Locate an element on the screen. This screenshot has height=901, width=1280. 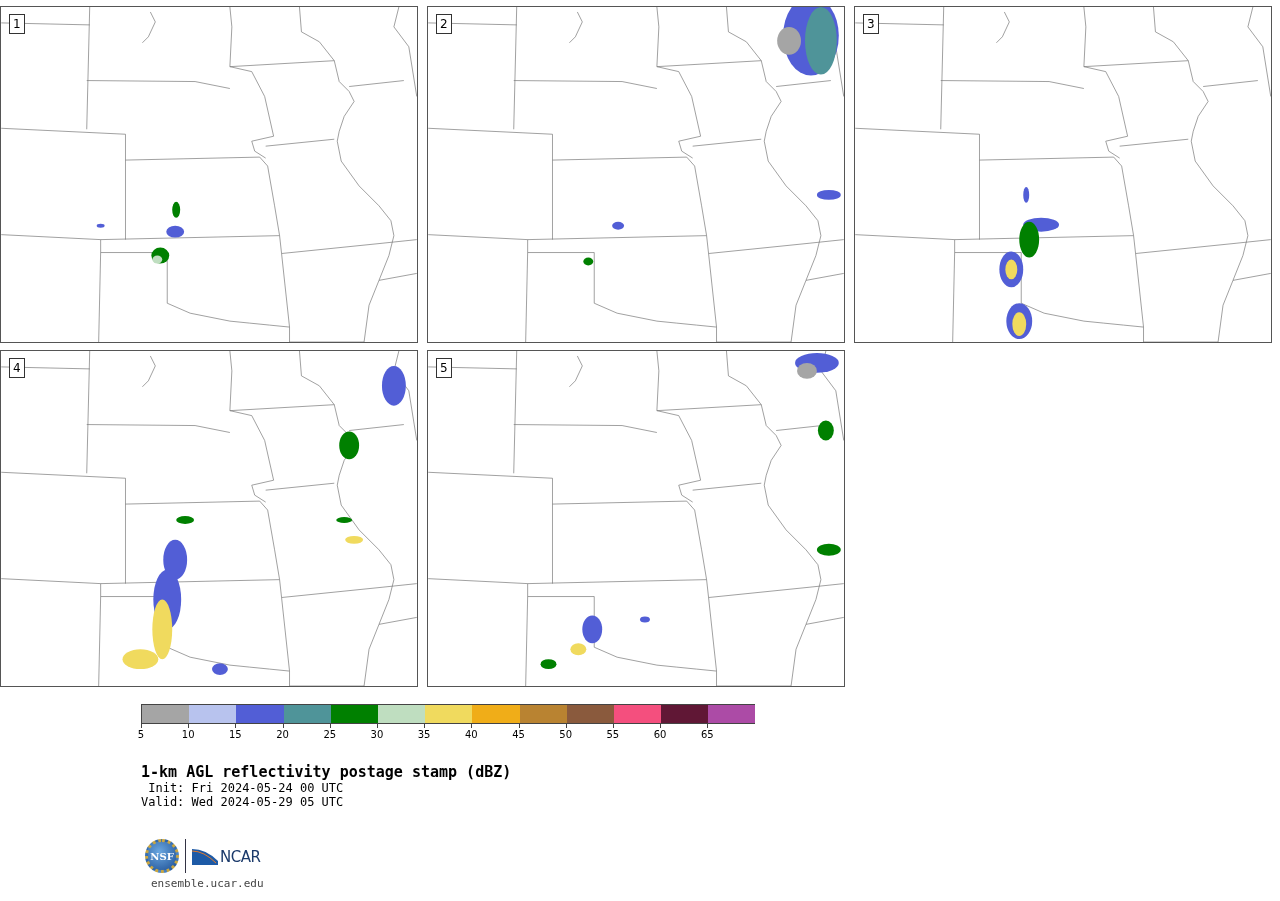
tick-label: 50 is located at coordinates (566, 734).